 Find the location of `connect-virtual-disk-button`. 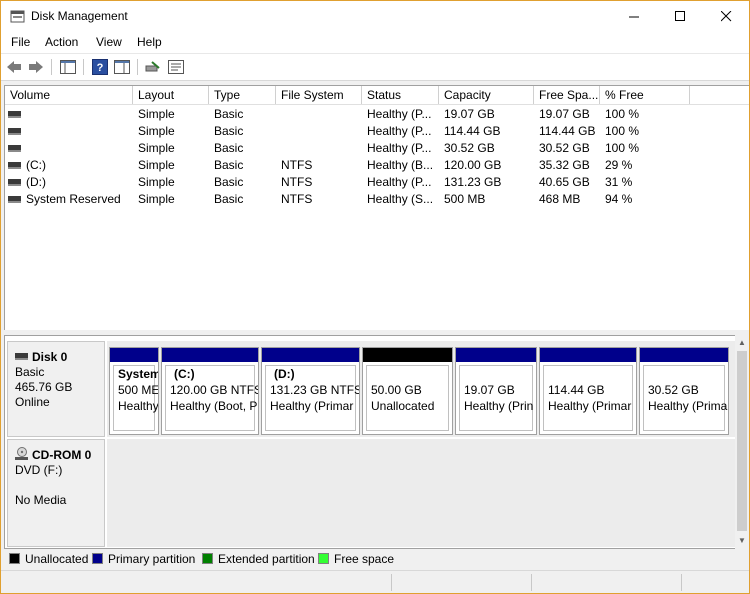

connect-virtual-disk-button is located at coordinates (153, 67).